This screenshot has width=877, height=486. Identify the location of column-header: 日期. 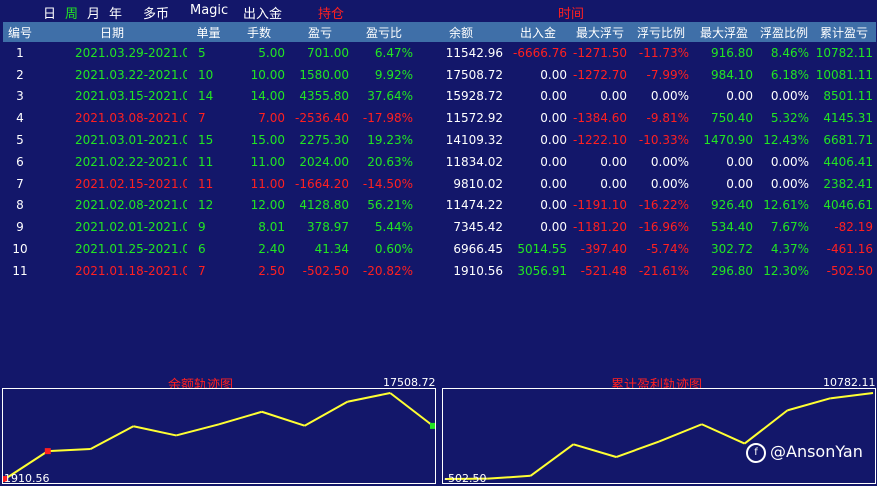
(112, 32).